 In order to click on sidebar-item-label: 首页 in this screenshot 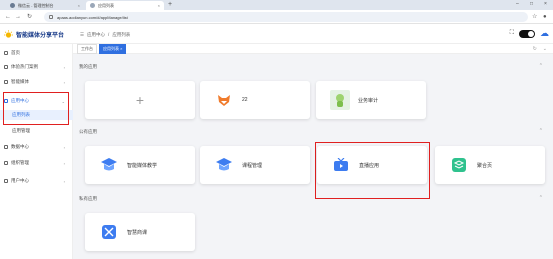, I will do `click(15, 52)`.